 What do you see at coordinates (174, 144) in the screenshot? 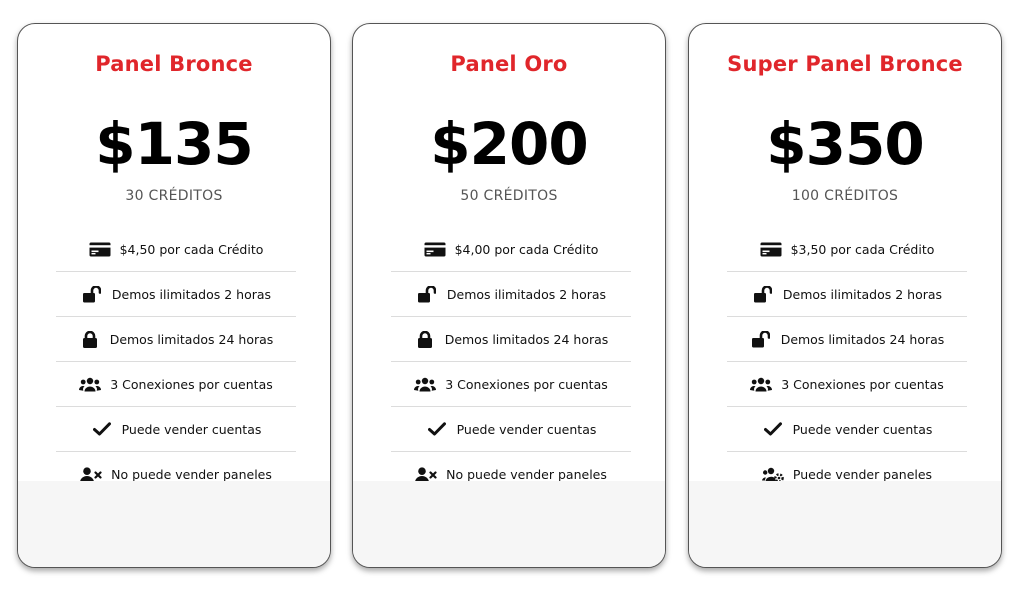
I see `plan-price: $135` at bounding box center [174, 144].